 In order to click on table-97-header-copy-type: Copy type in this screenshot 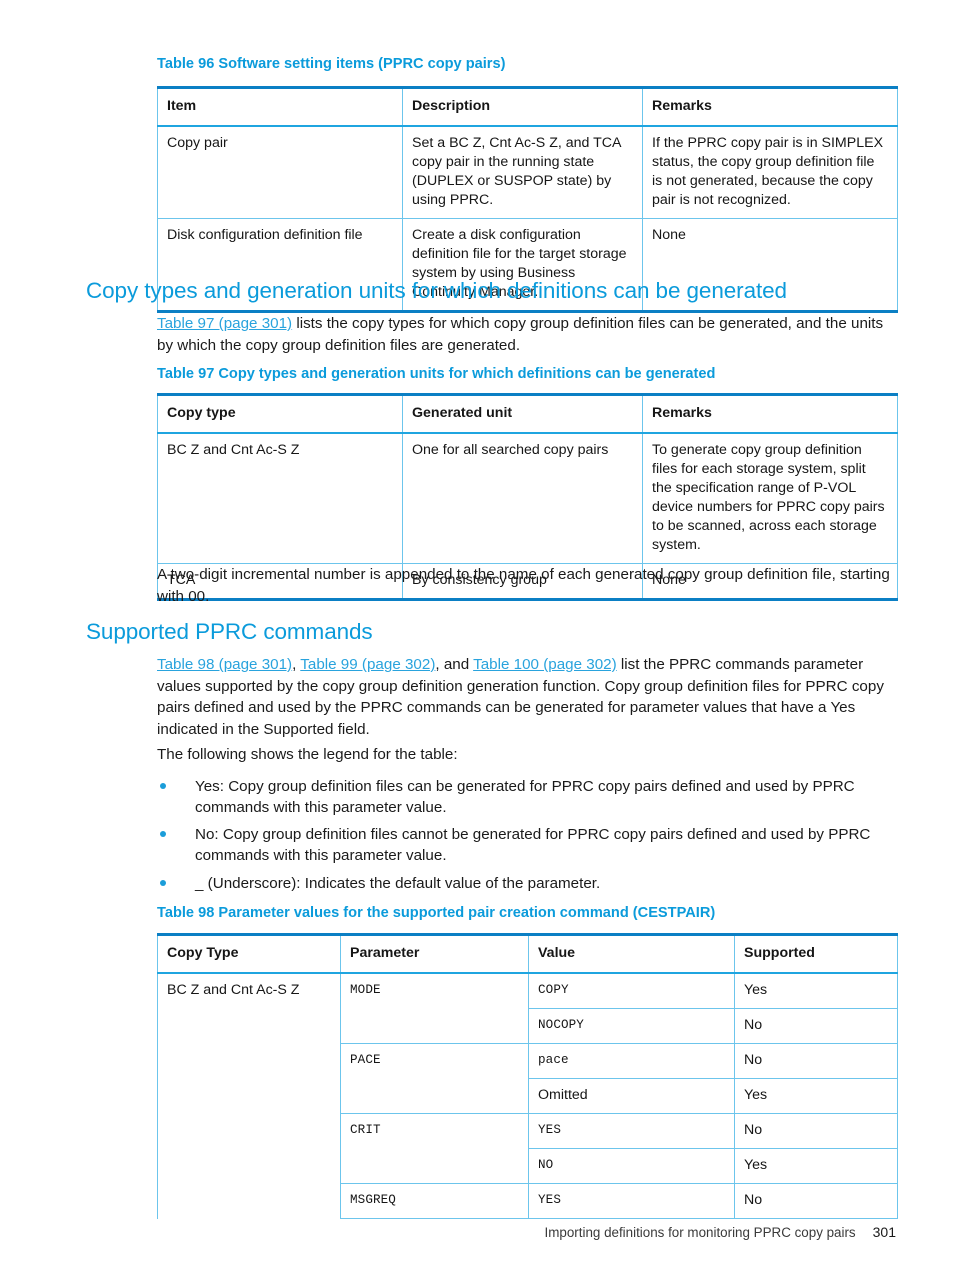, I will do `click(280, 413)`.